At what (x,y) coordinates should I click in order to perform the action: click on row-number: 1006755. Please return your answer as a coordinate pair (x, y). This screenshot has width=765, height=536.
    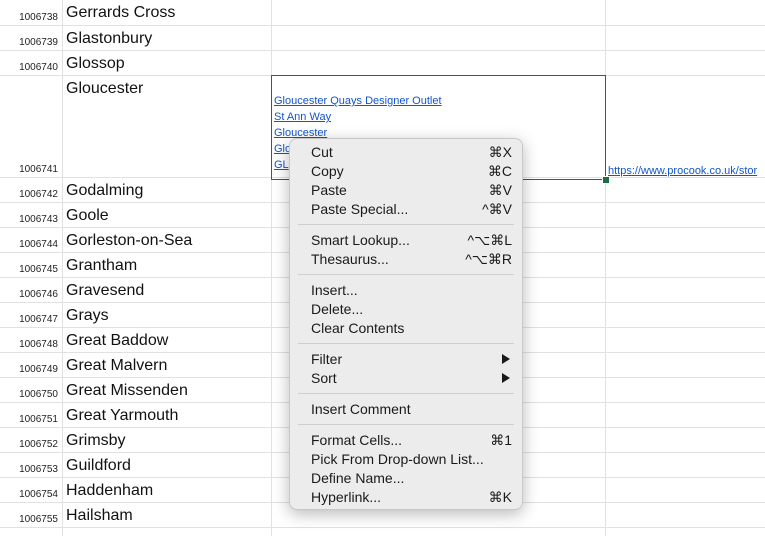
    Looking at the image, I should click on (31, 519).